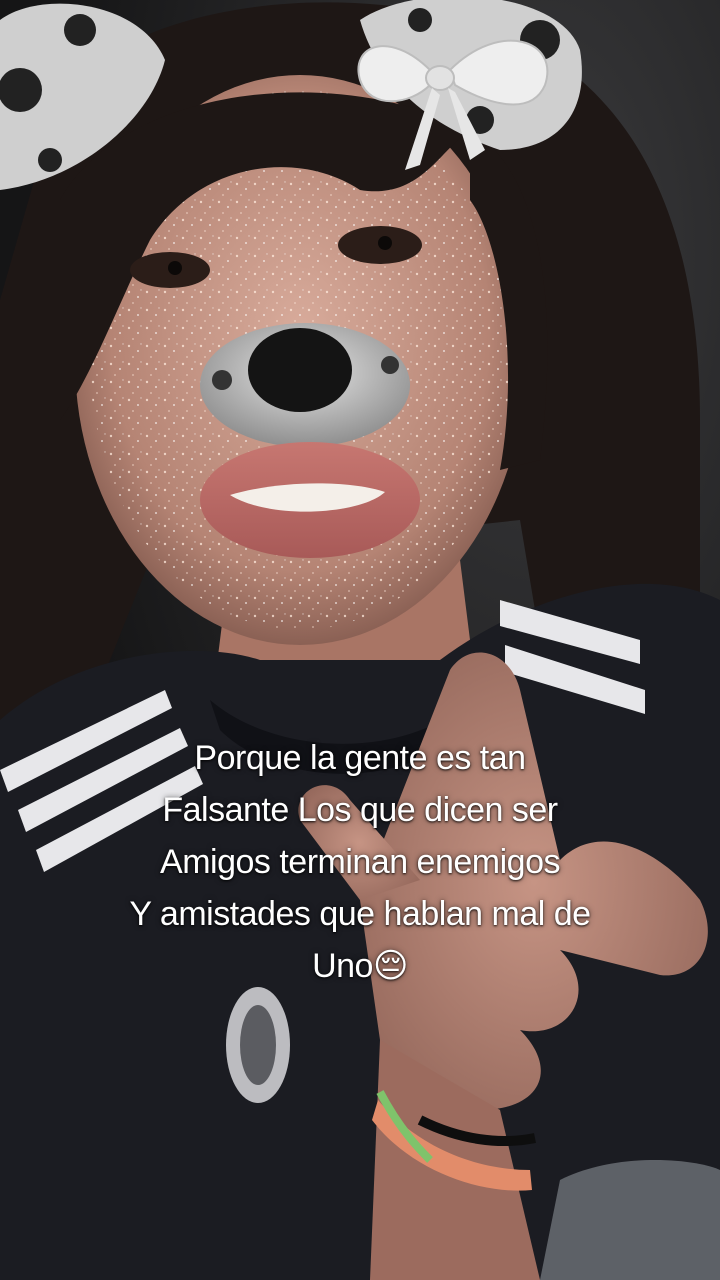 This screenshot has height=1280, width=720. Describe the element at coordinates (360, 758) in the screenshot. I see `caption-line-1: Porque la gente es tan` at that location.